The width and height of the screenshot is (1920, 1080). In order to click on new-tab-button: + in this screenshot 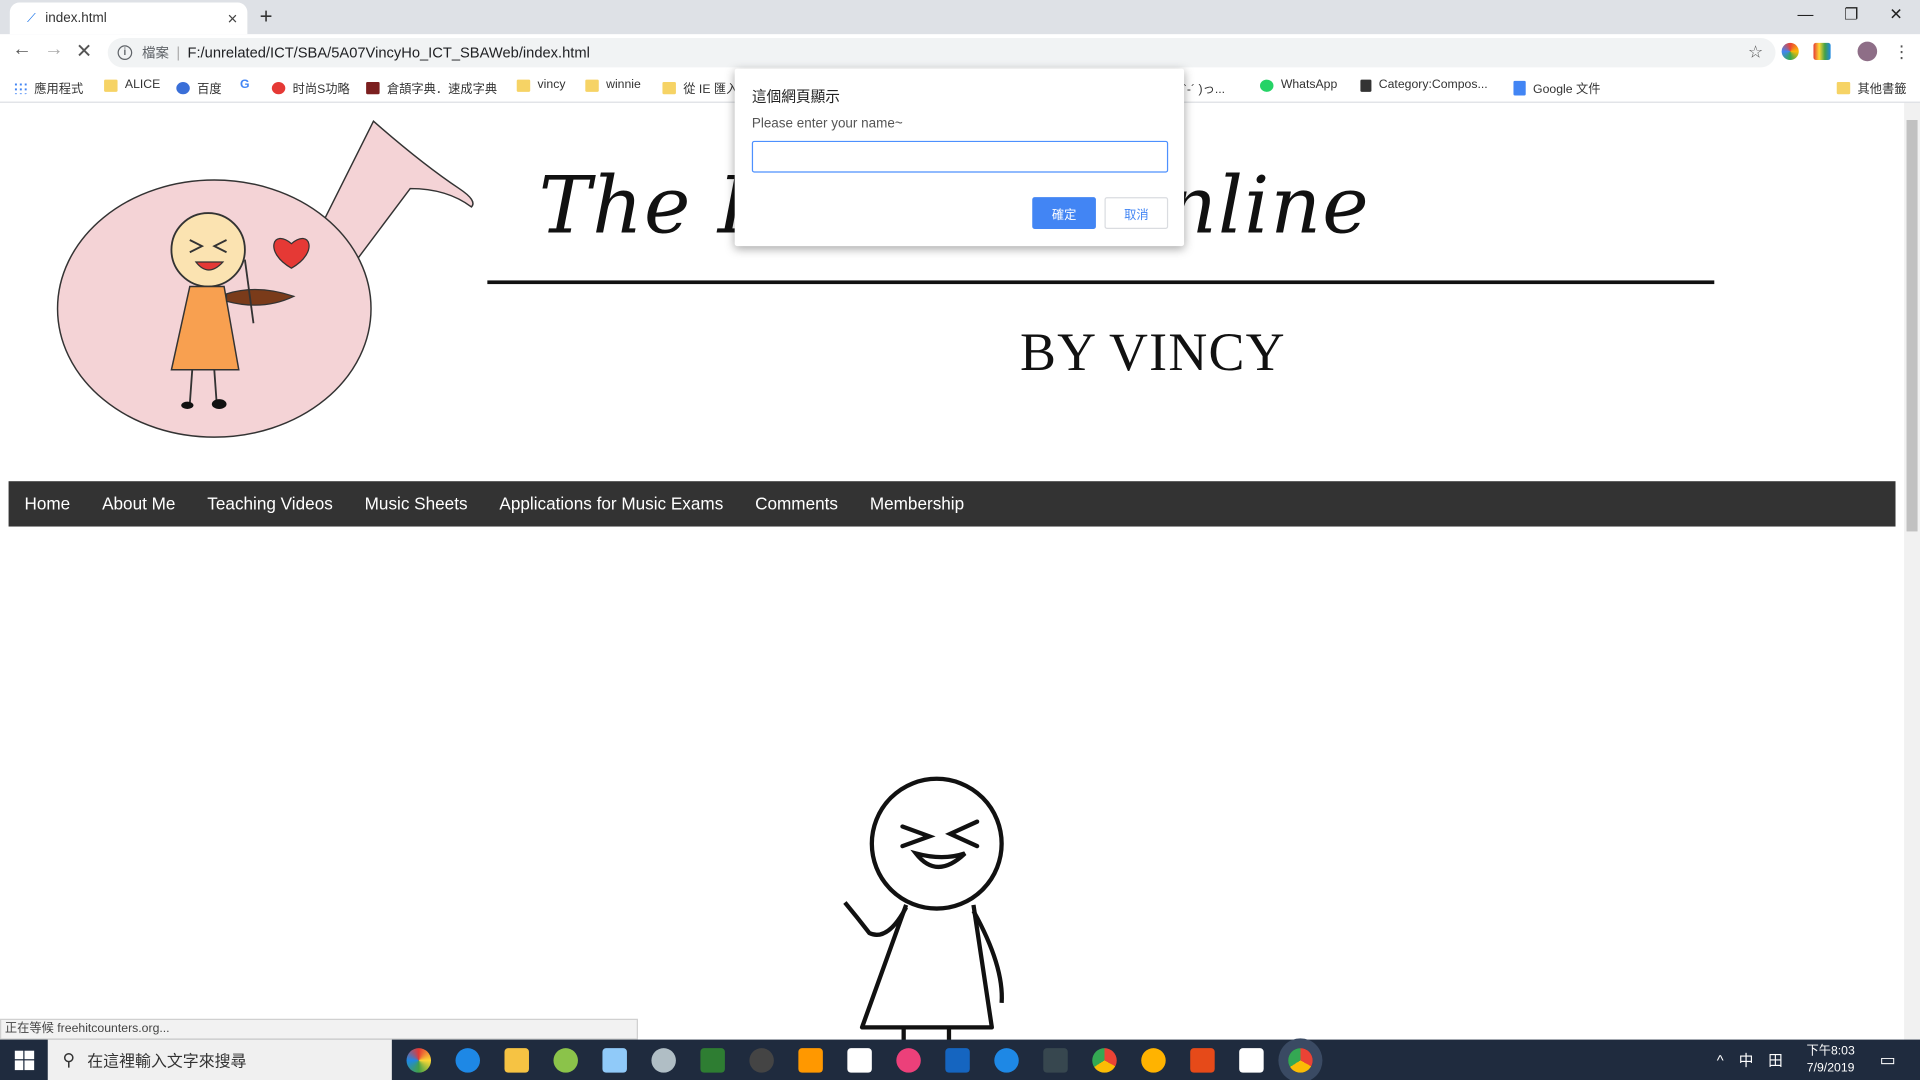, I will do `click(266, 17)`.